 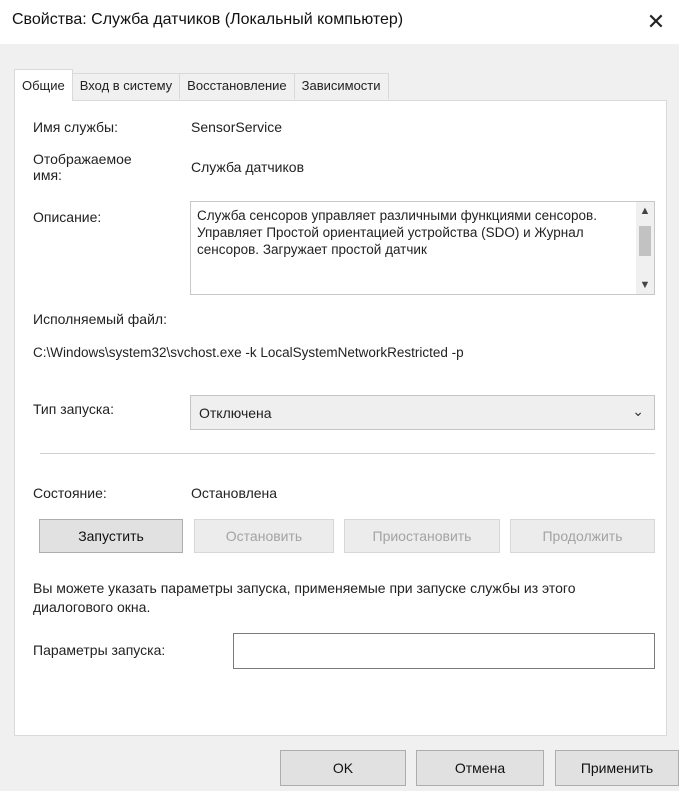 I want to click on description-label: Описание:, so click(x=67, y=217).